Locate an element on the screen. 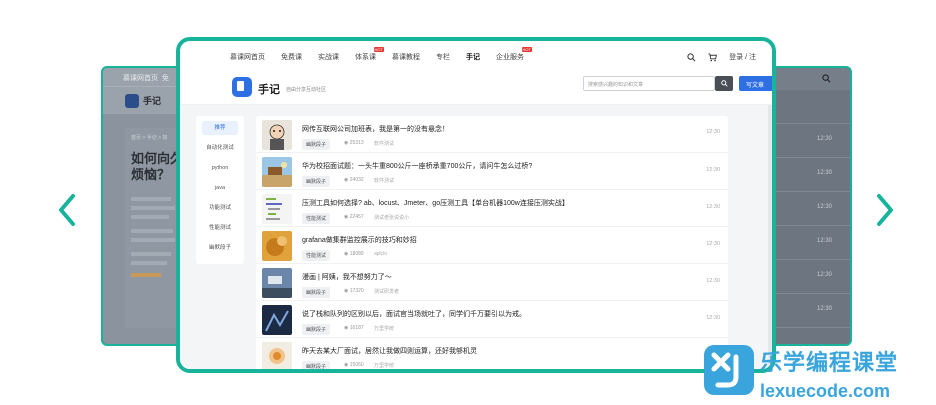 The height and width of the screenshot is (405, 936). sidebar-item-label: java is located at coordinates (220, 188).